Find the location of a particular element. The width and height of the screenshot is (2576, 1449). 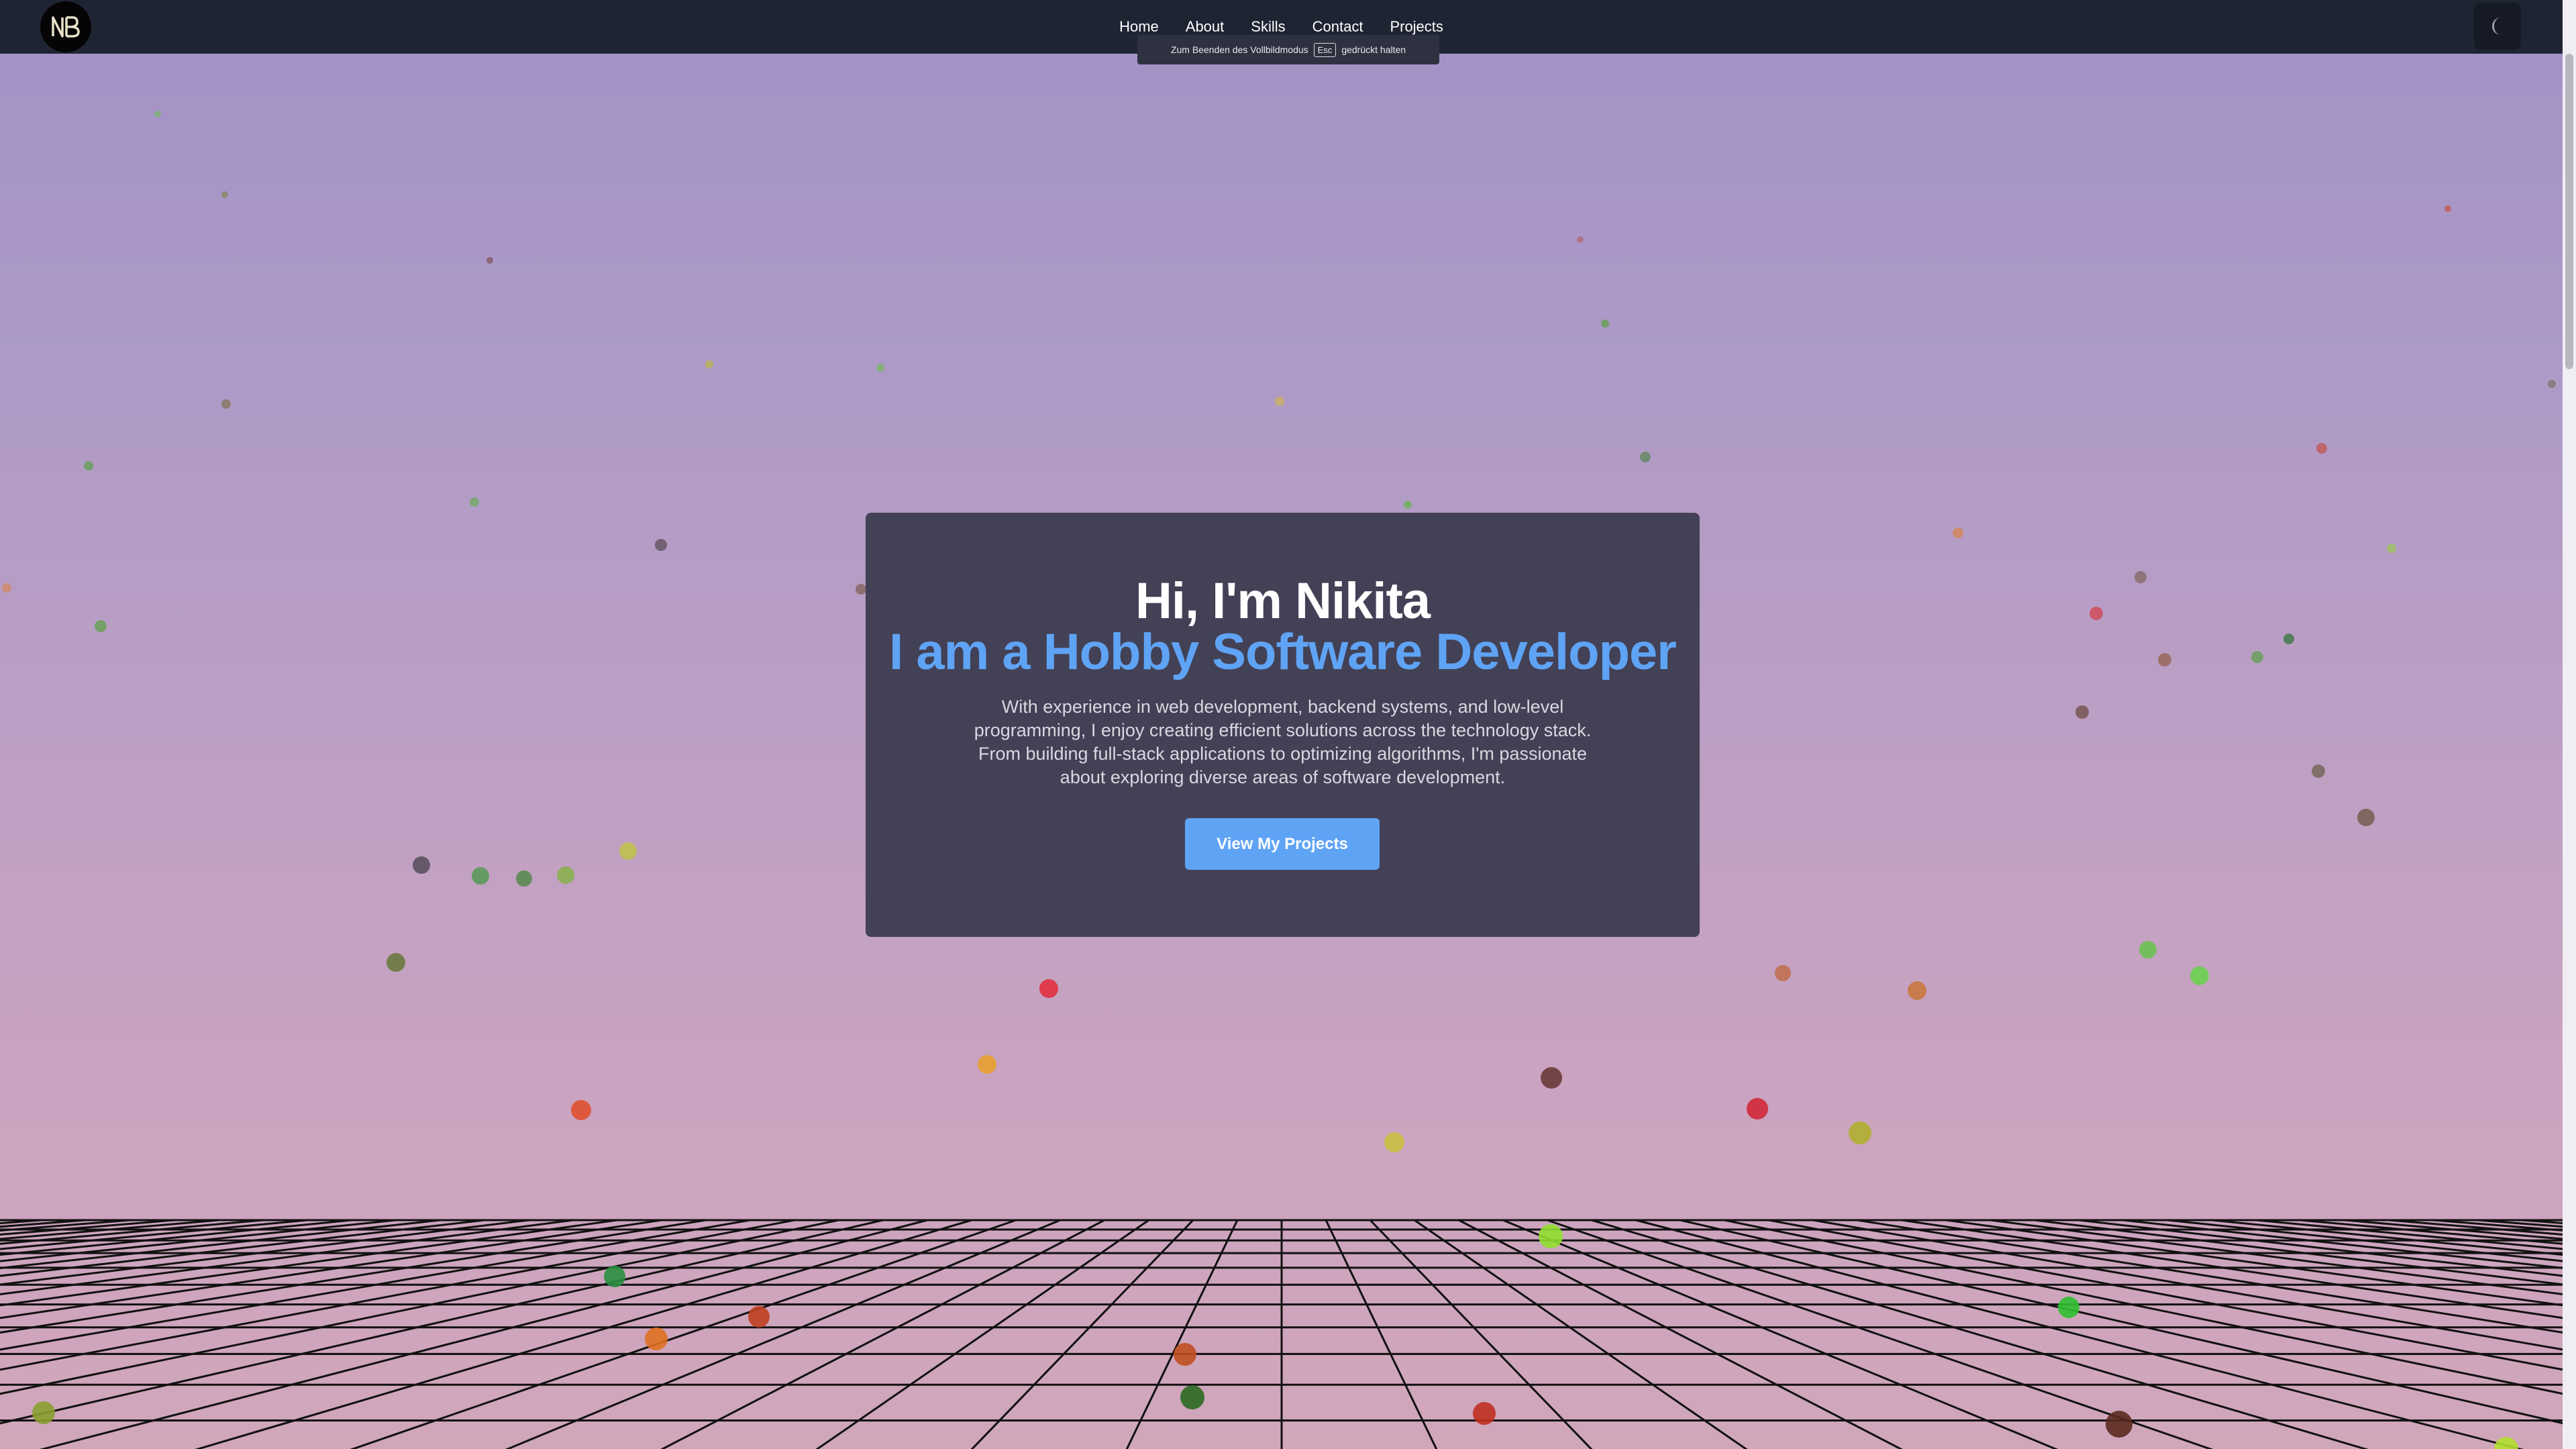

fullscreen-notice-suffix: gedrückt halten is located at coordinates (1373, 49).